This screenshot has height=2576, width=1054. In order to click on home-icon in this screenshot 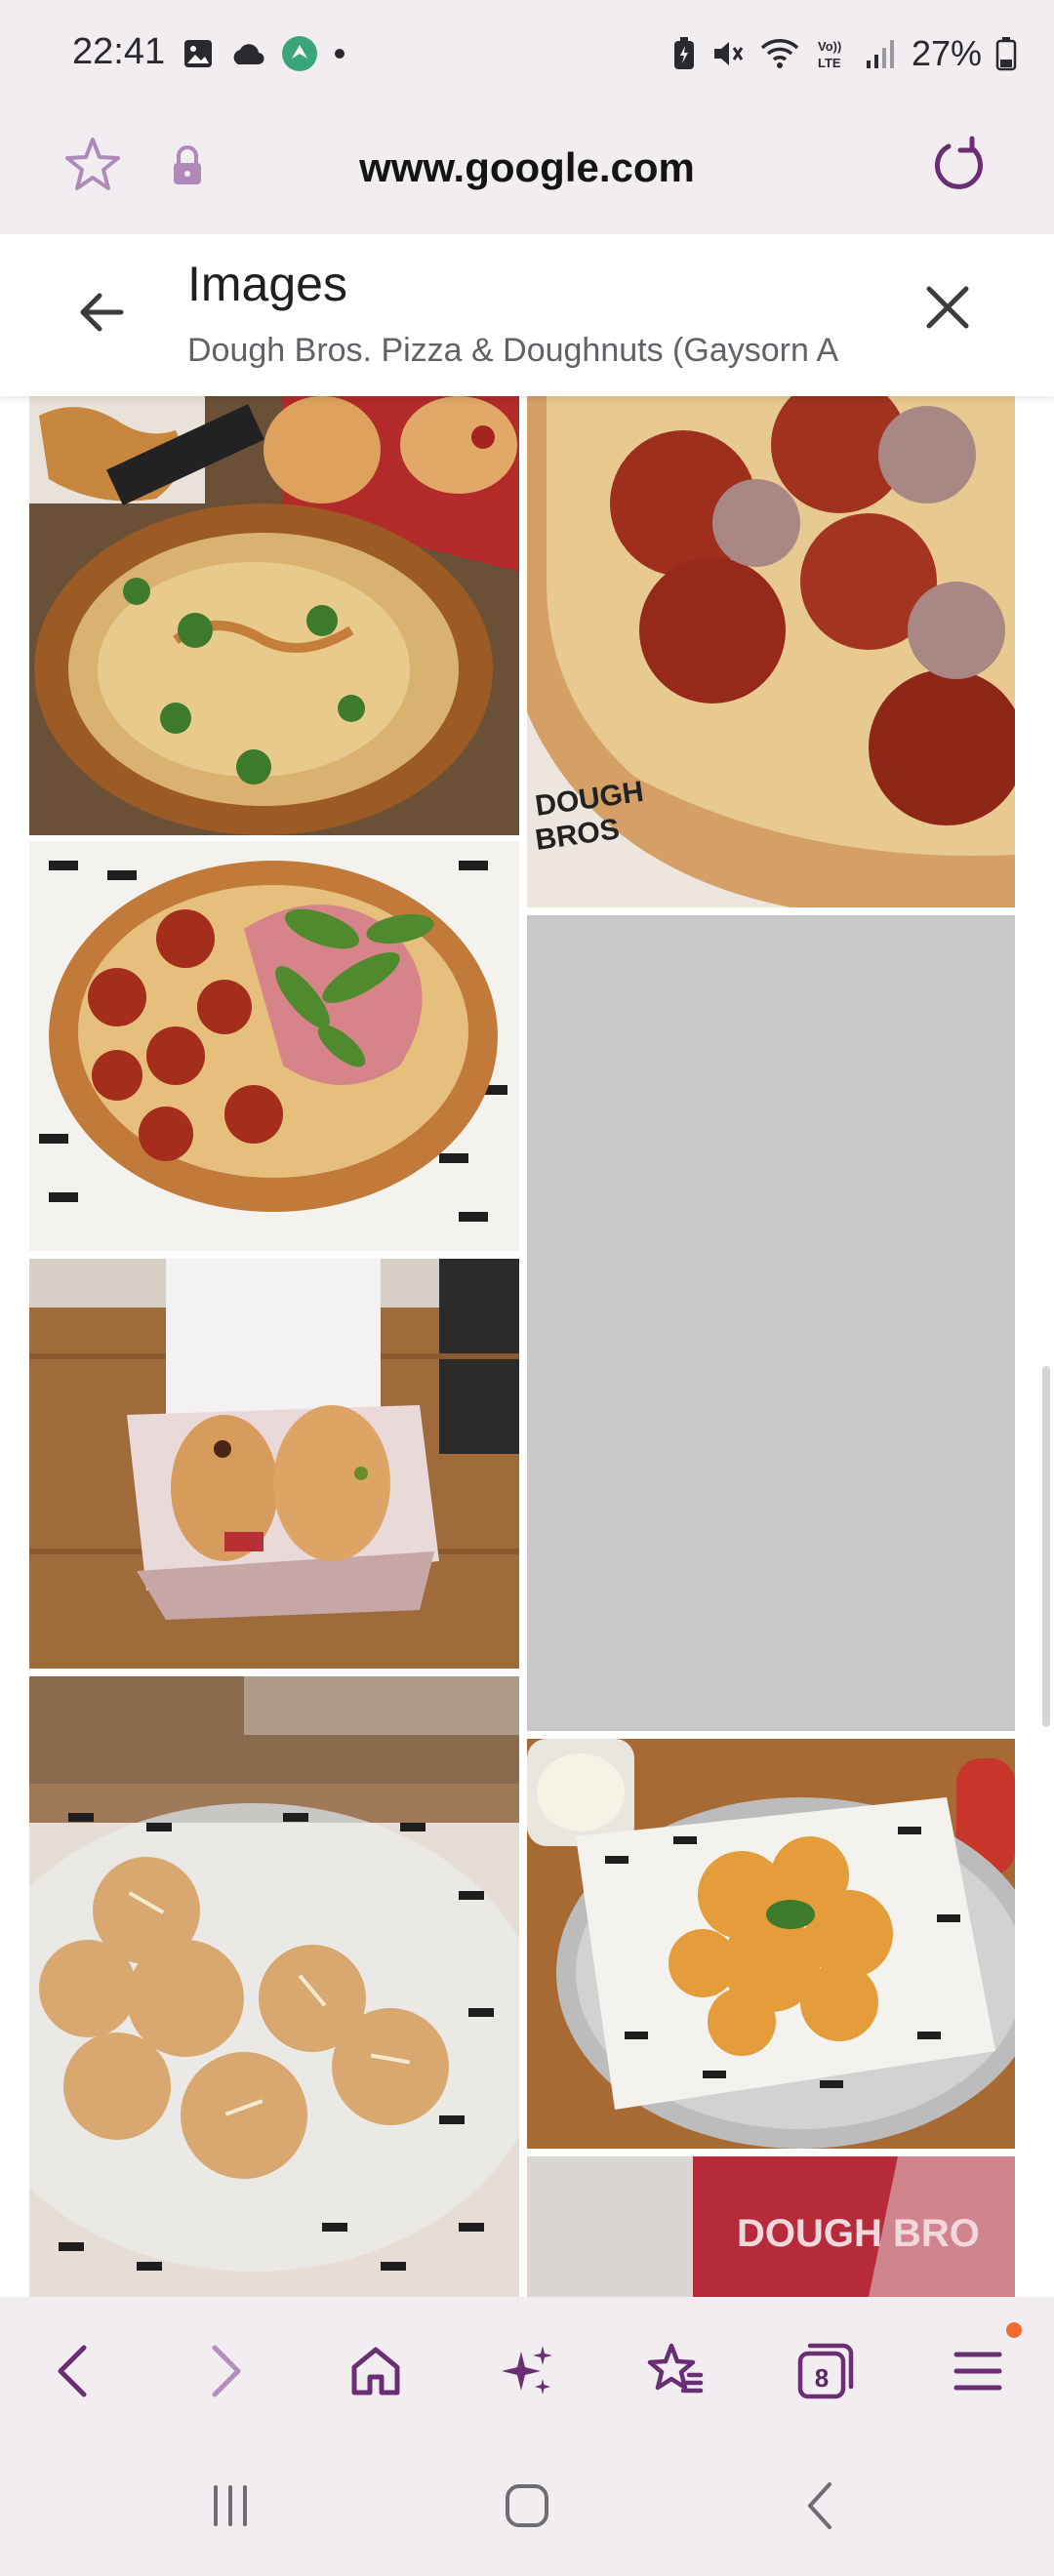, I will do `click(375, 2371)`.